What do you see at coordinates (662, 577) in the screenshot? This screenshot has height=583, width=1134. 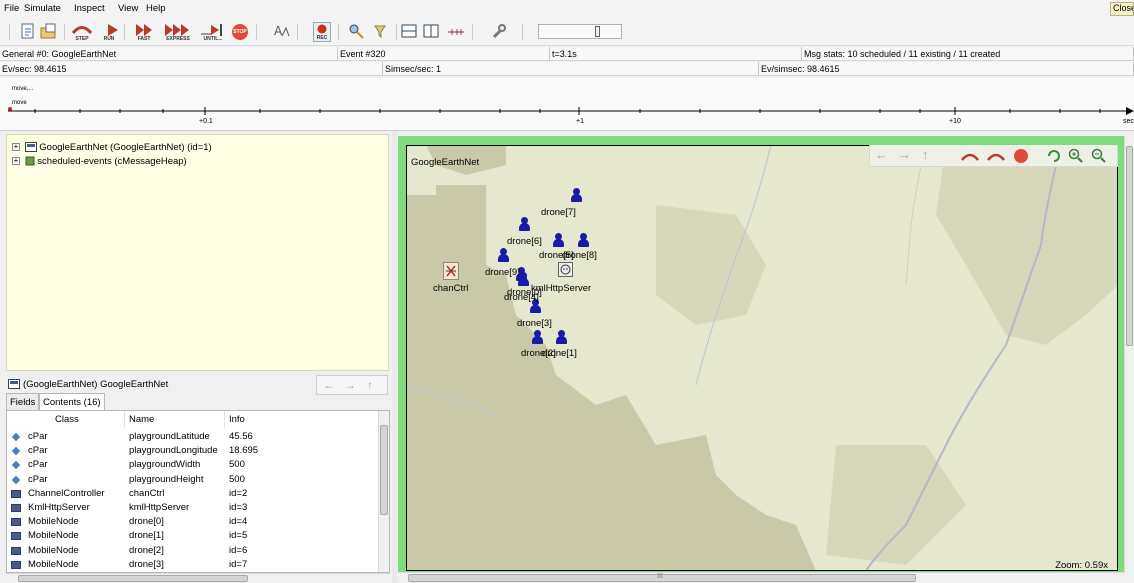 I see `scrollbar-thumb: III` at bounding box center [662, 577].